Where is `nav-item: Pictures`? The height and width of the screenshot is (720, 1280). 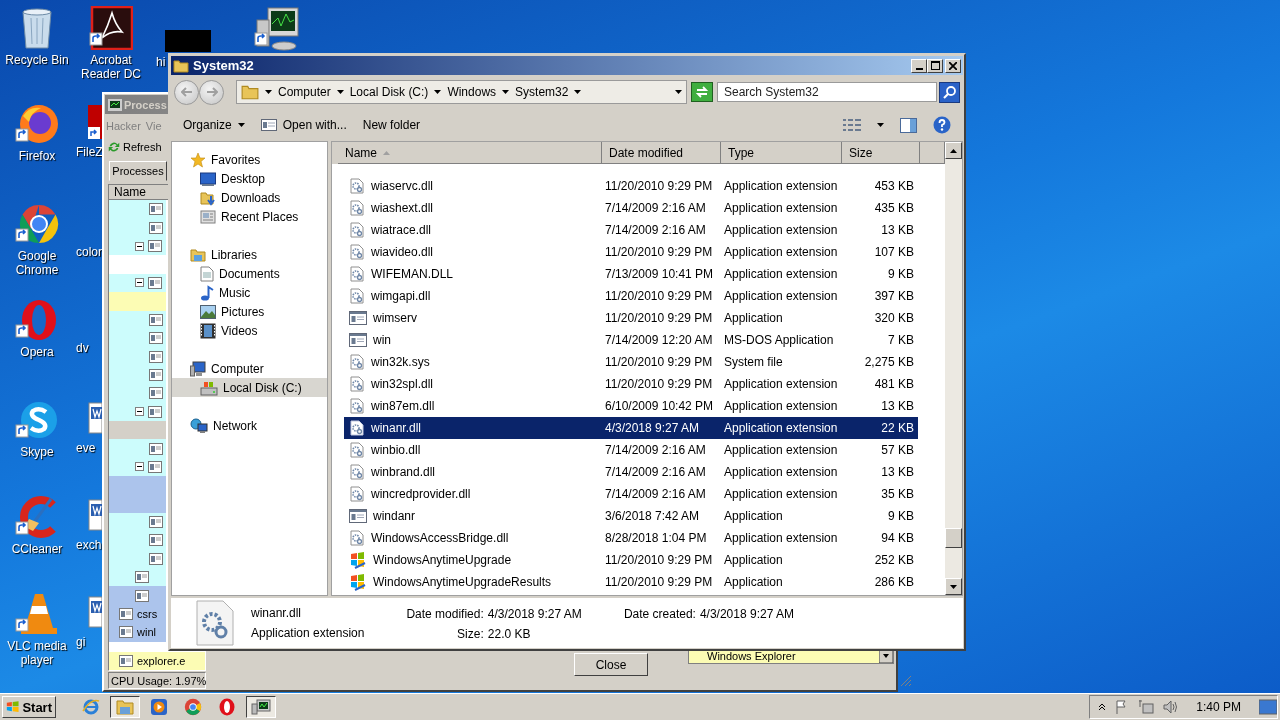 nav-item: Pictures is located at coordinates (249, 311).